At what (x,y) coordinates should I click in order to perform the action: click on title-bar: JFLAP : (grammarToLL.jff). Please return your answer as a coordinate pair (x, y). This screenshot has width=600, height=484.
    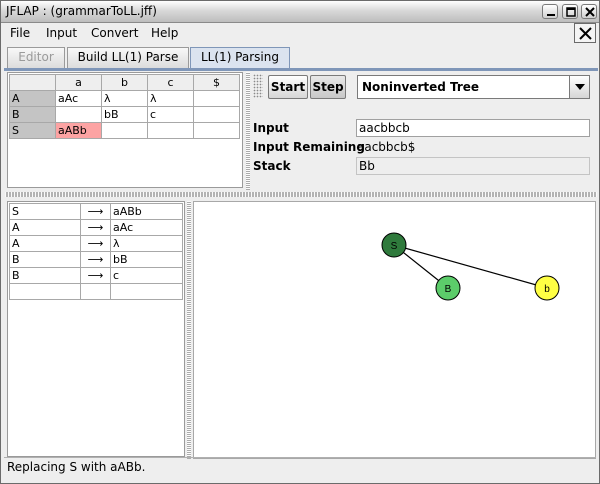
    Looking at the image, I should click on (300, 12).